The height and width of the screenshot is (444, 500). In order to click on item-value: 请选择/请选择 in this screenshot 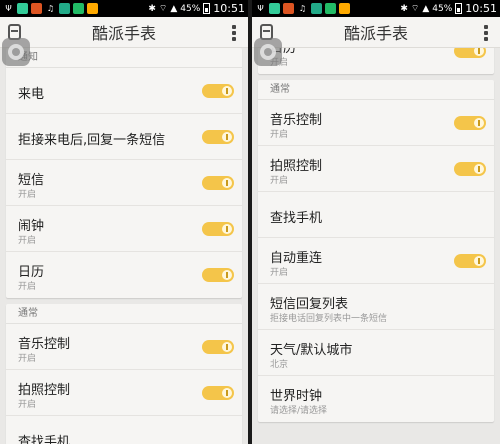, I will do `click(299, 411)`.